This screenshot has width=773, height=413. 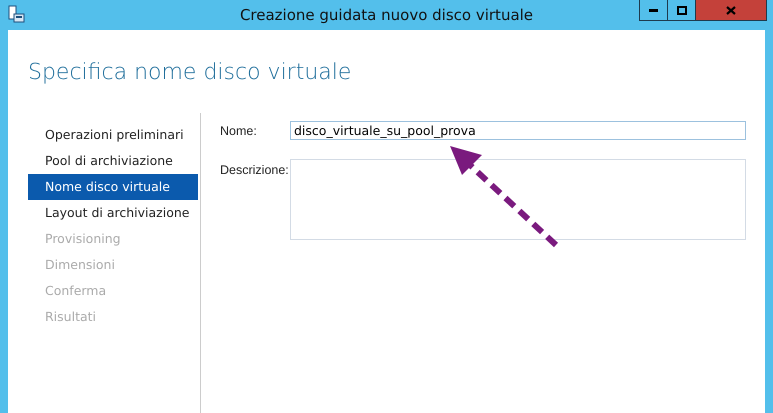 What do you see at coordinates (16, 14) in the screenshot?
I see `server-icon` at bounding box center [16, 14].